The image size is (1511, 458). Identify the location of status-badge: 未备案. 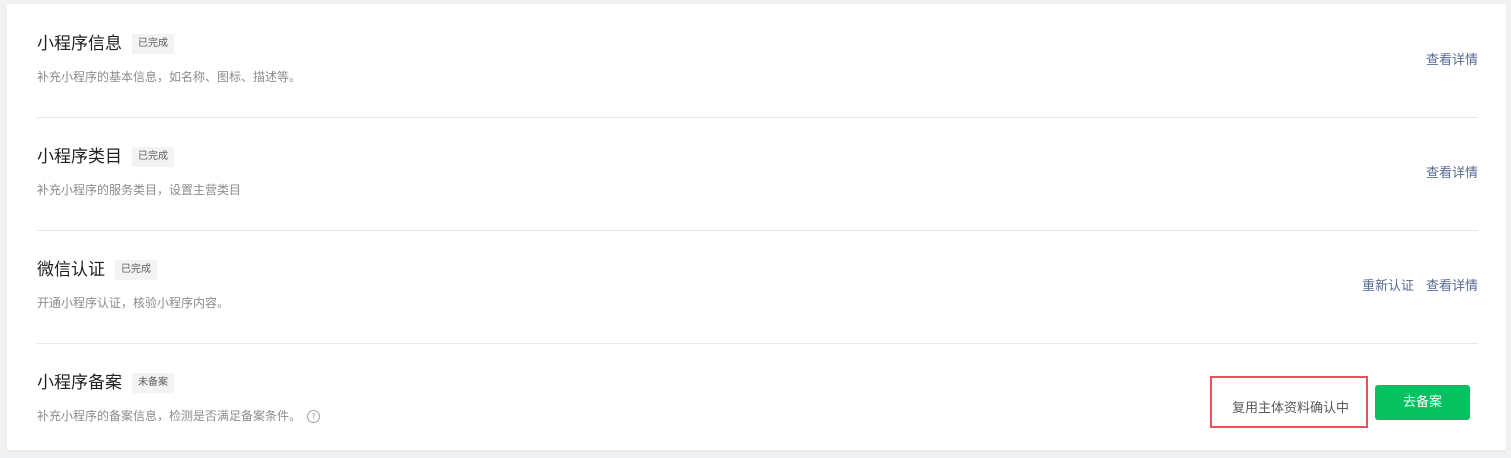
(153, 383).